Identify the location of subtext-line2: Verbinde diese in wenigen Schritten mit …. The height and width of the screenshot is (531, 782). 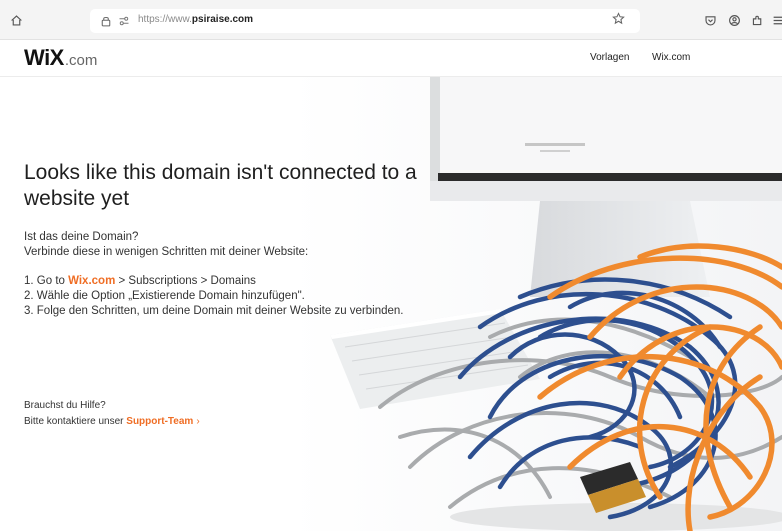
(166, 252).